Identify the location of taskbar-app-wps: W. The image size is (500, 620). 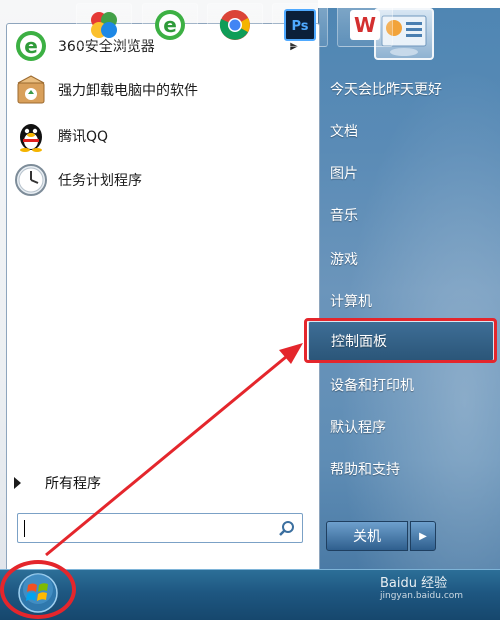
(365, 25).